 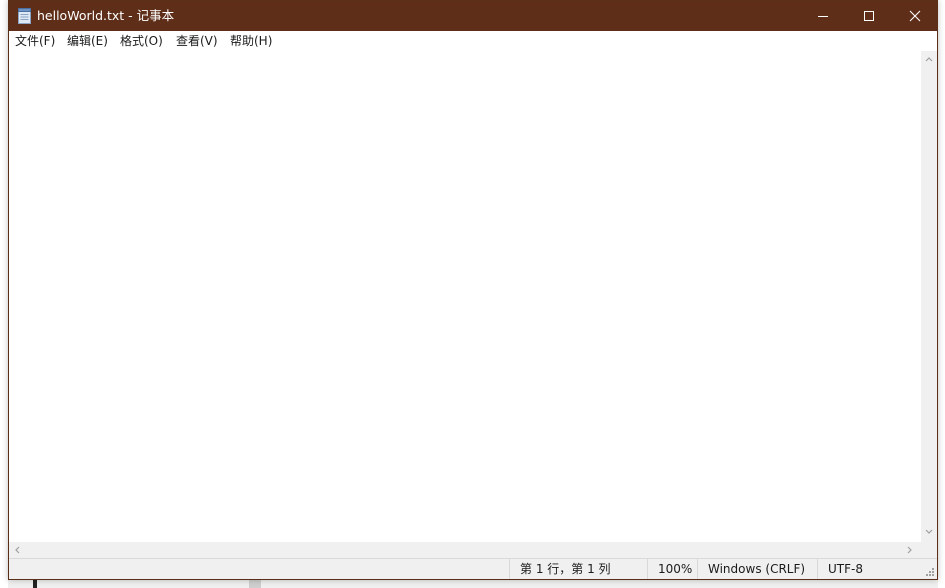 I want to click on close-button, so click(x=915, y=16).